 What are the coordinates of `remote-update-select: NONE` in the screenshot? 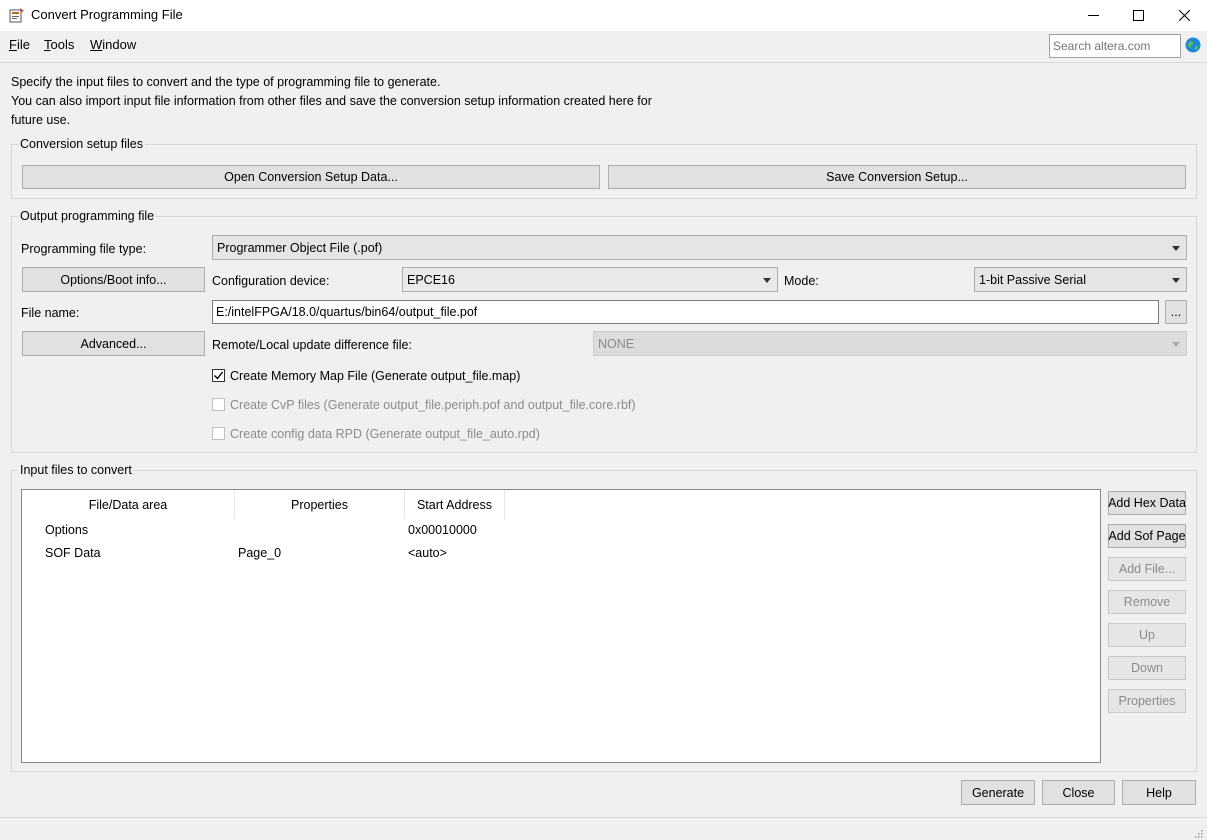 It's located at (890, 343).